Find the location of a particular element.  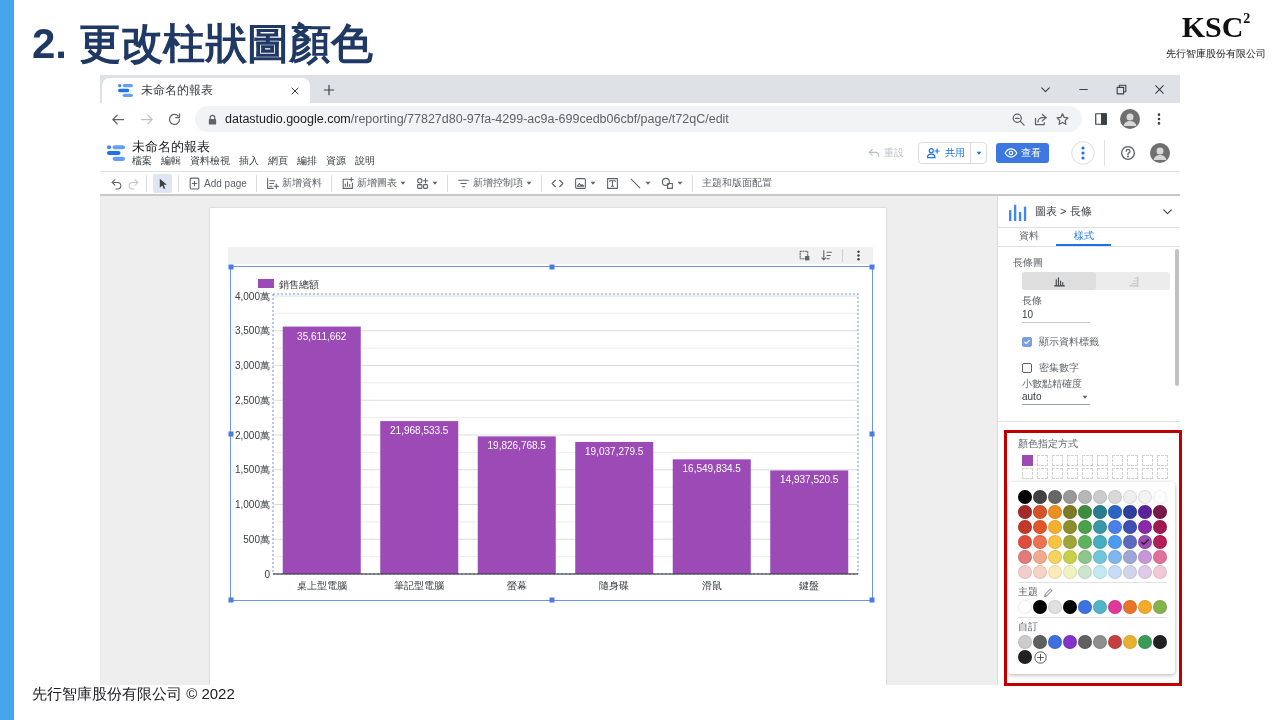

series-color-swatch is located at coordinates (1027, 460).